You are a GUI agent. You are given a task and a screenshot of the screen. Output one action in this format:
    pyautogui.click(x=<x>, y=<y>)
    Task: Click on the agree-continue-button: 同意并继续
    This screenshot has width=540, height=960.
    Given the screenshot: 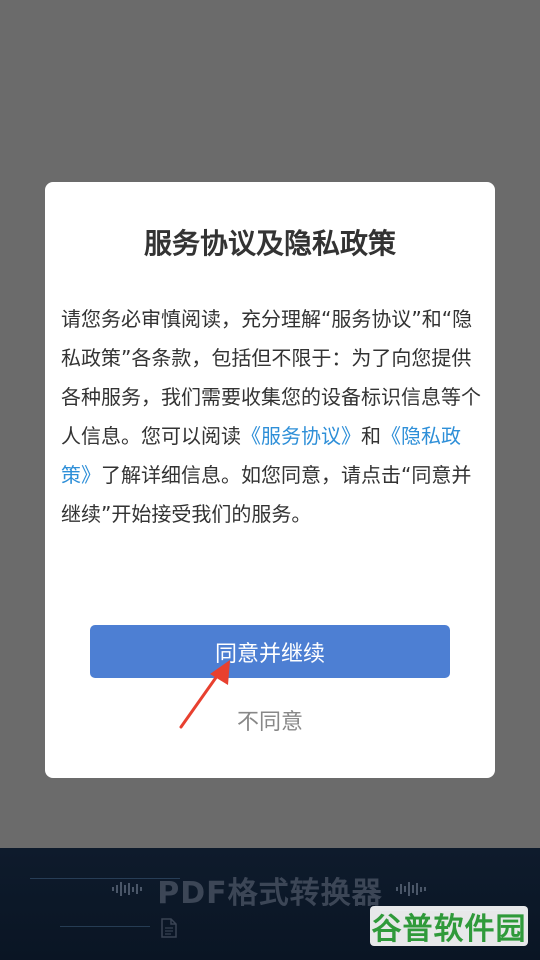 What is the action you would take?
    pyautogui.click(x=270, y=651)
    